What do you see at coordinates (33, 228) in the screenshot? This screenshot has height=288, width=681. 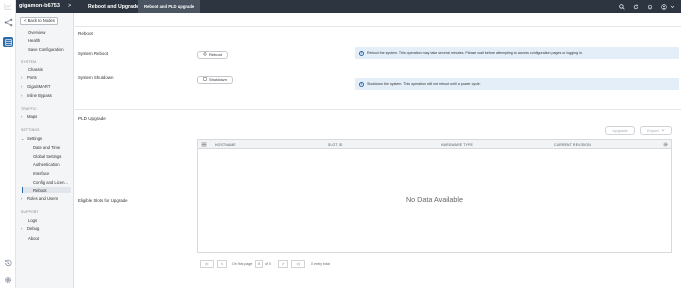 I see `sidebar-item-label: Debug` at bounding box center [33, 228].